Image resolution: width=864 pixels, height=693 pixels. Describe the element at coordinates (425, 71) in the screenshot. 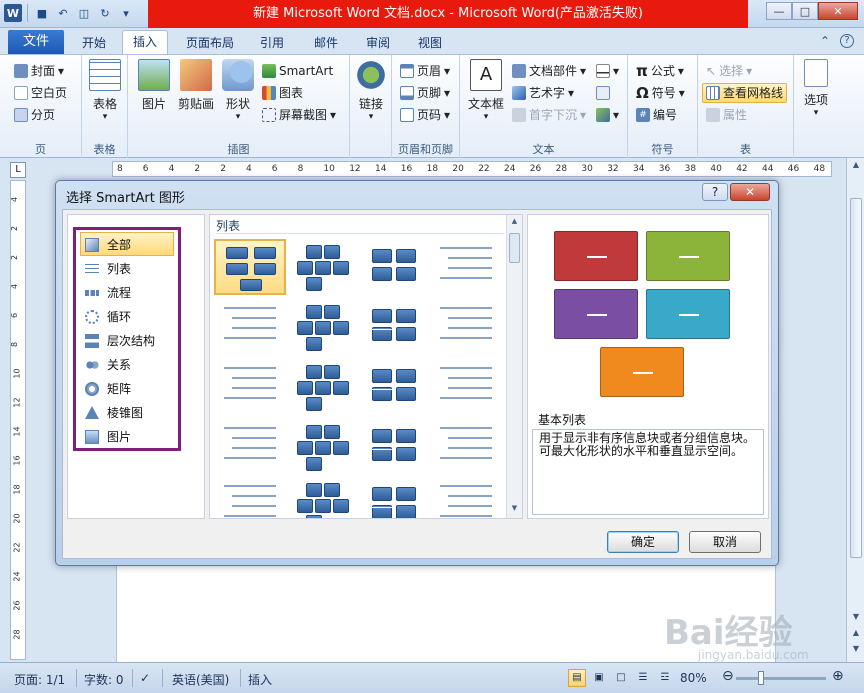

I see `header-button: 页眉 ▾` at that location.